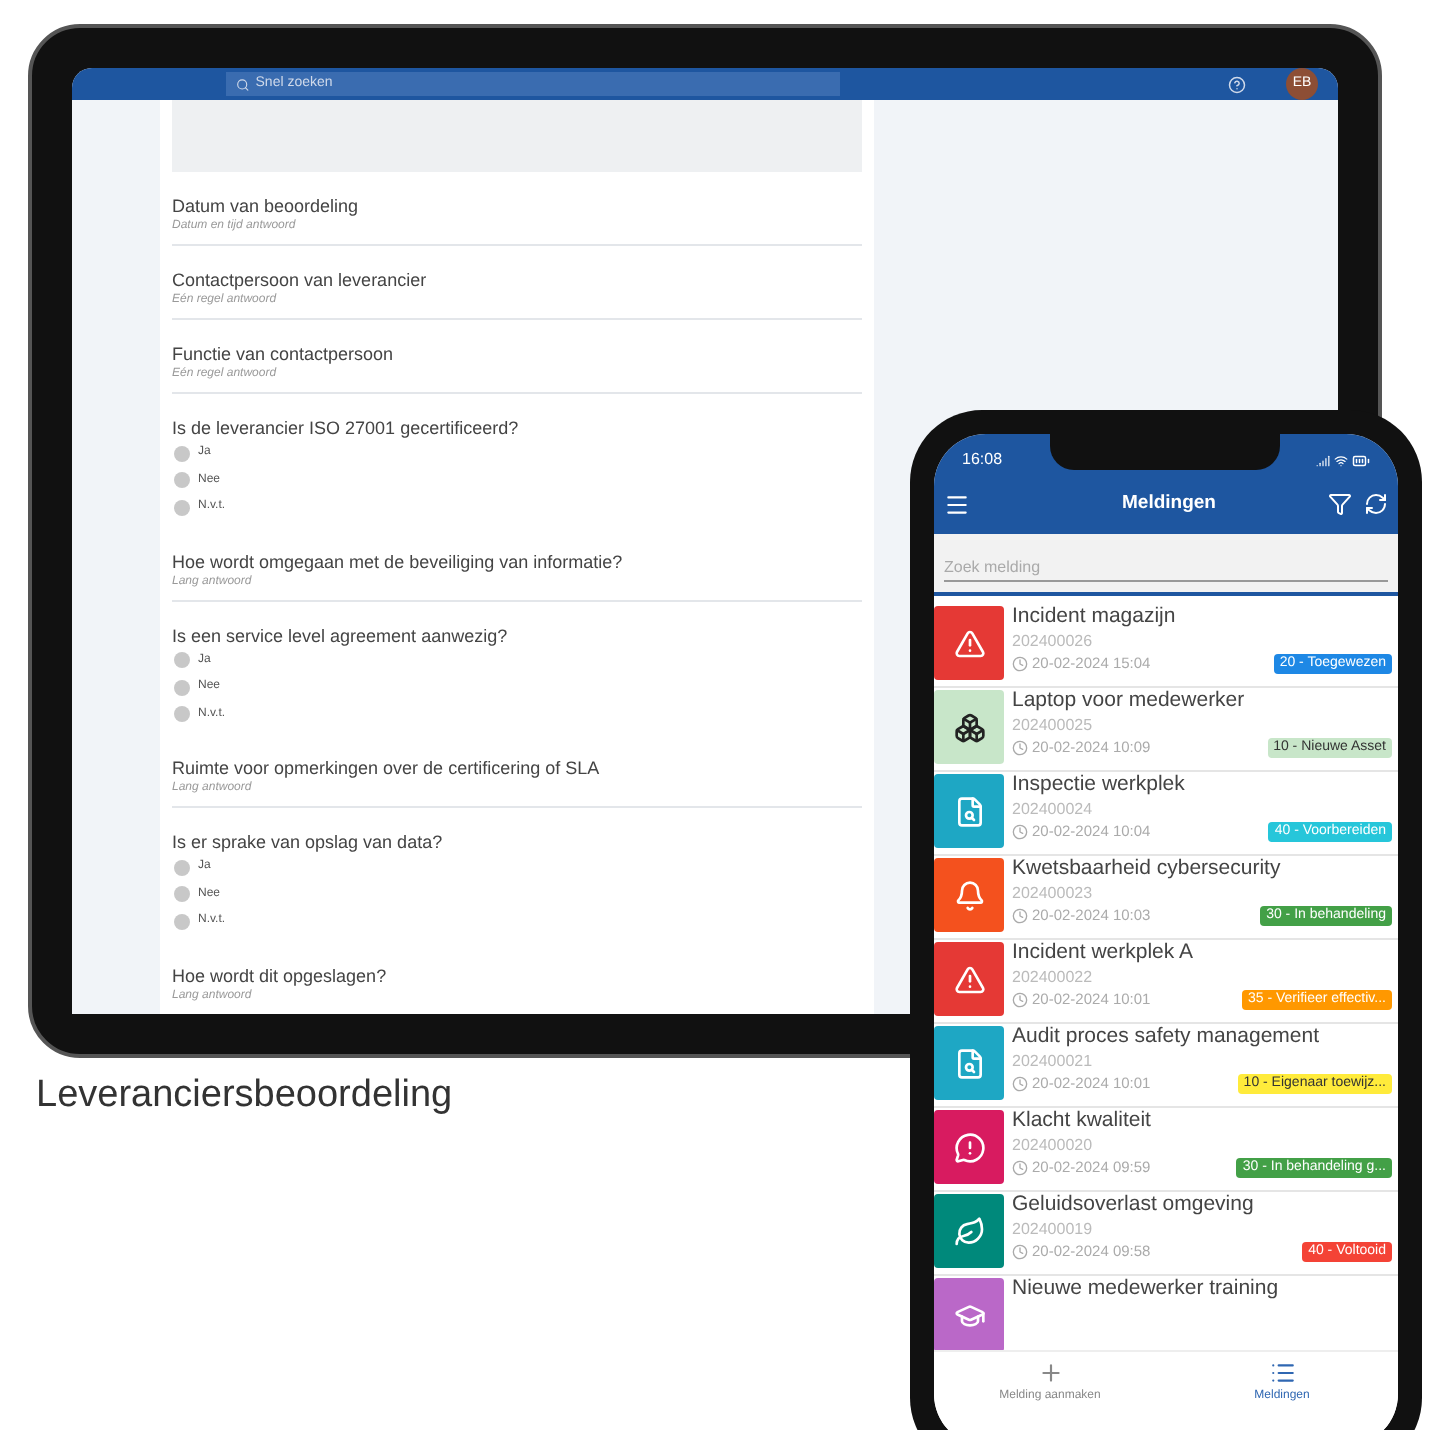 The image size is (1434, 1430). I want to click on question-label: Is een service level agreement aanwezig?, so click(341, 636).